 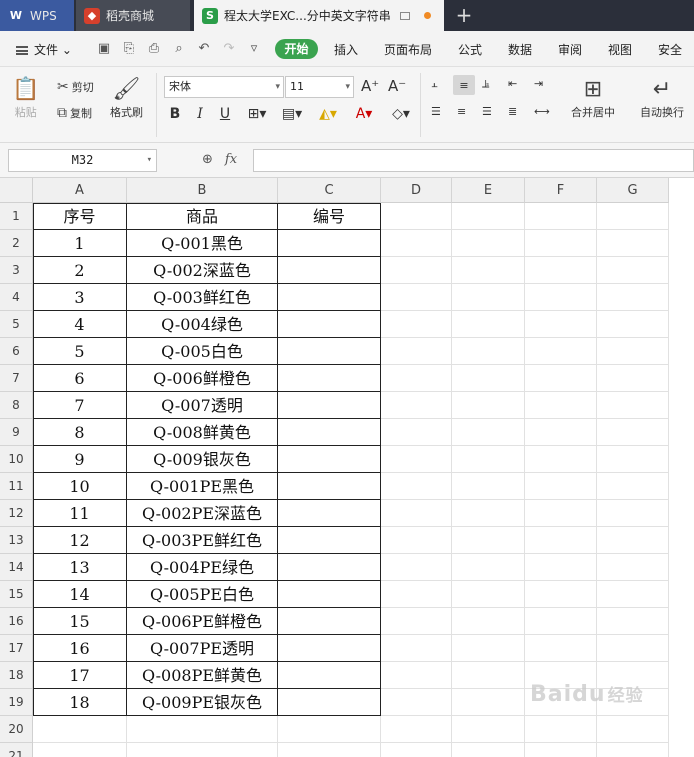 I want to click on underline-icon: U, so click(x=225, y=114).